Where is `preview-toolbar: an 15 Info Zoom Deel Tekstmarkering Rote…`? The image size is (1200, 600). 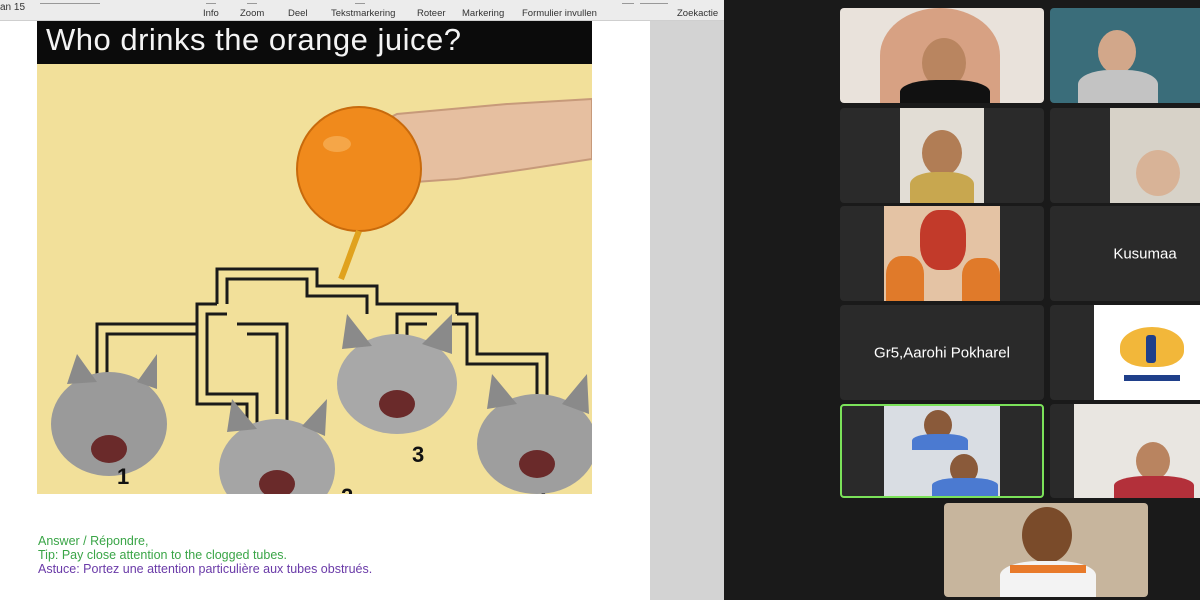 preview-toolbar: an 15 Info Zoom Deel Tekstmarkering Rote… is located at coordinates (362, 10).